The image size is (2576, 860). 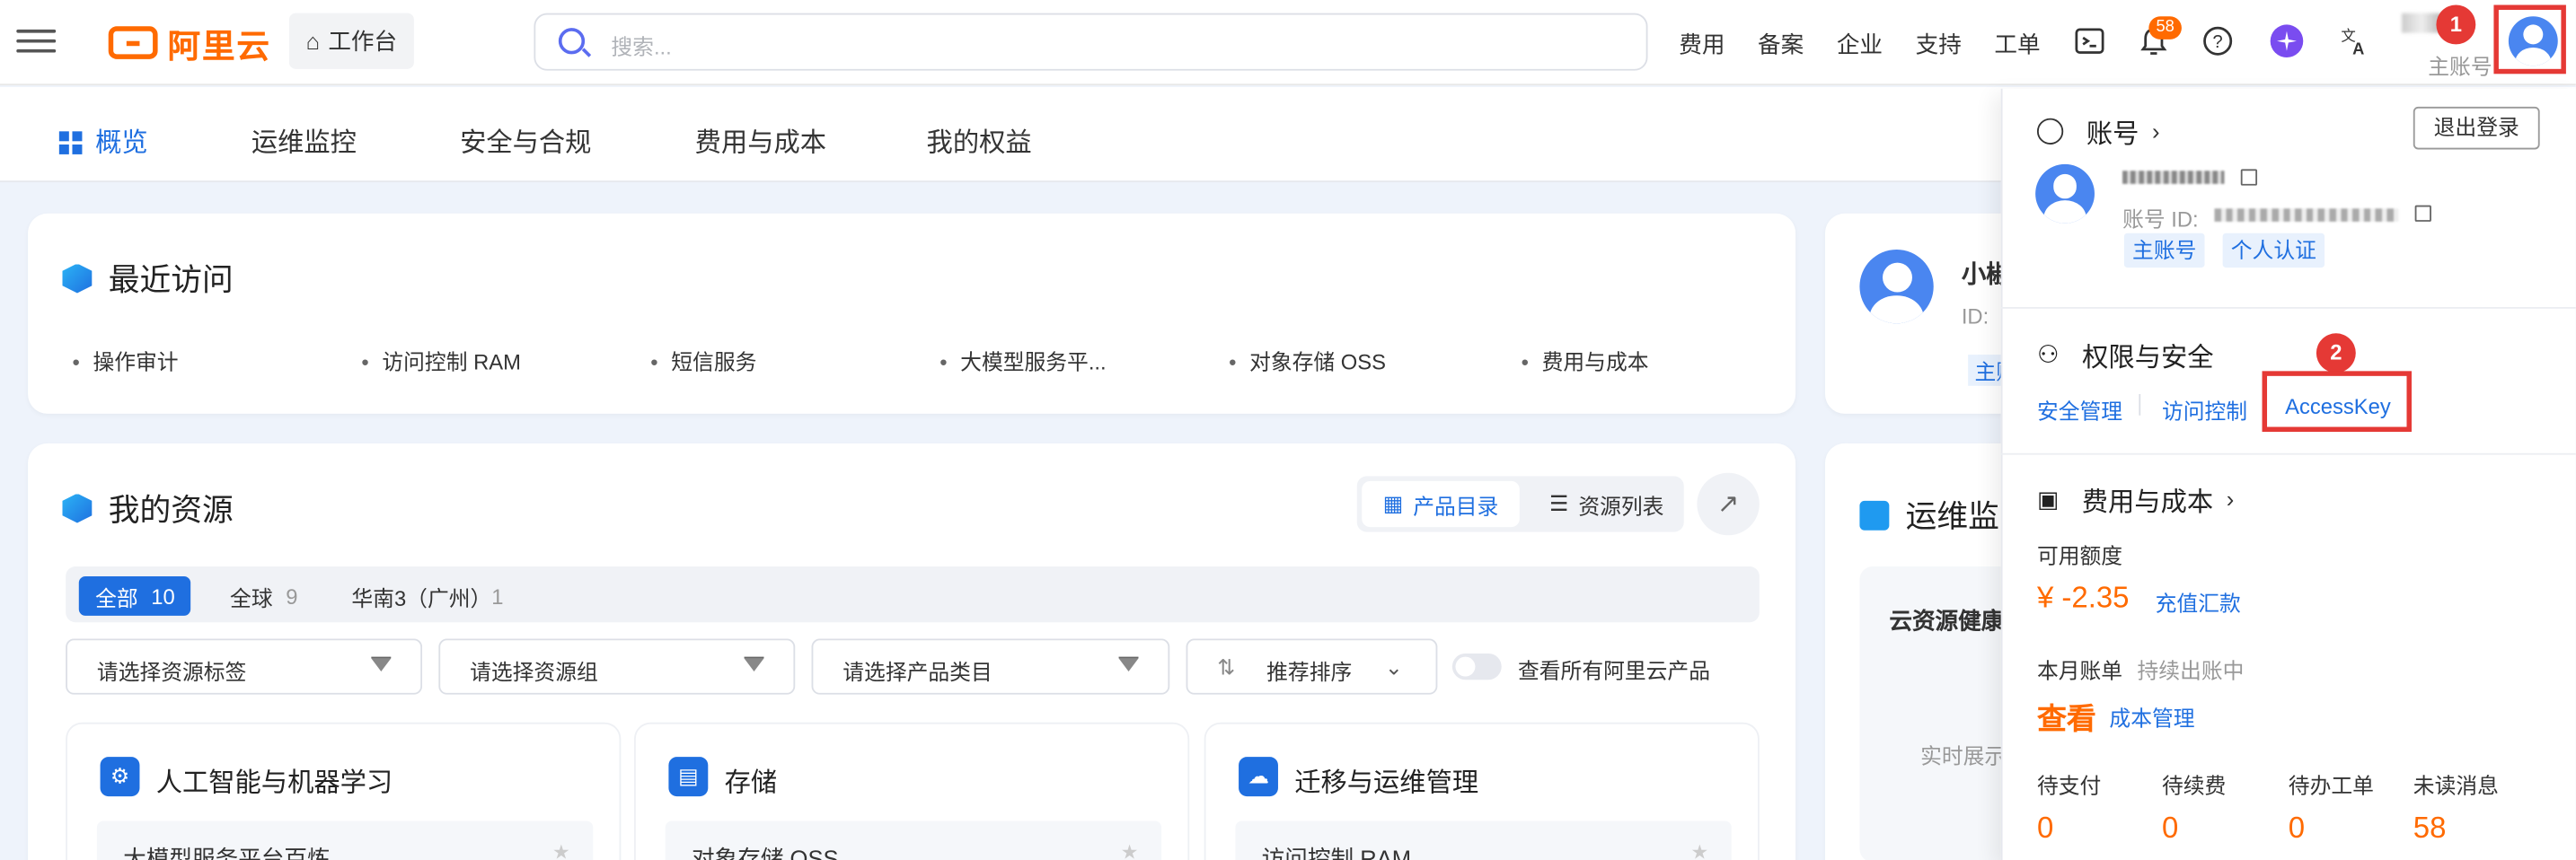 I want to click on list-icon: ☰, so click(x=1559, y=503).